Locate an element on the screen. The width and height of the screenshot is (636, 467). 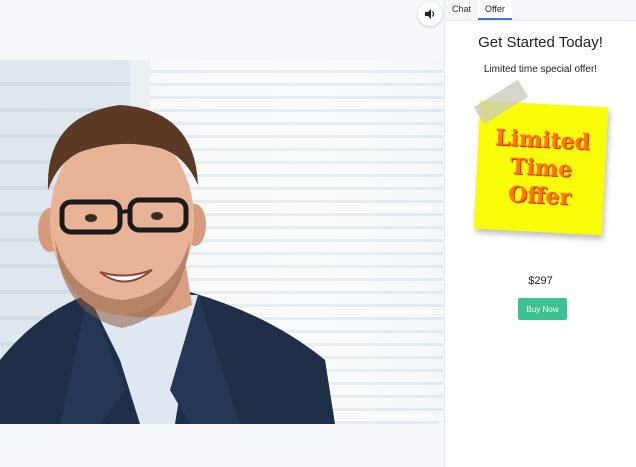
speaker-button is located at coordinates (430, 14).